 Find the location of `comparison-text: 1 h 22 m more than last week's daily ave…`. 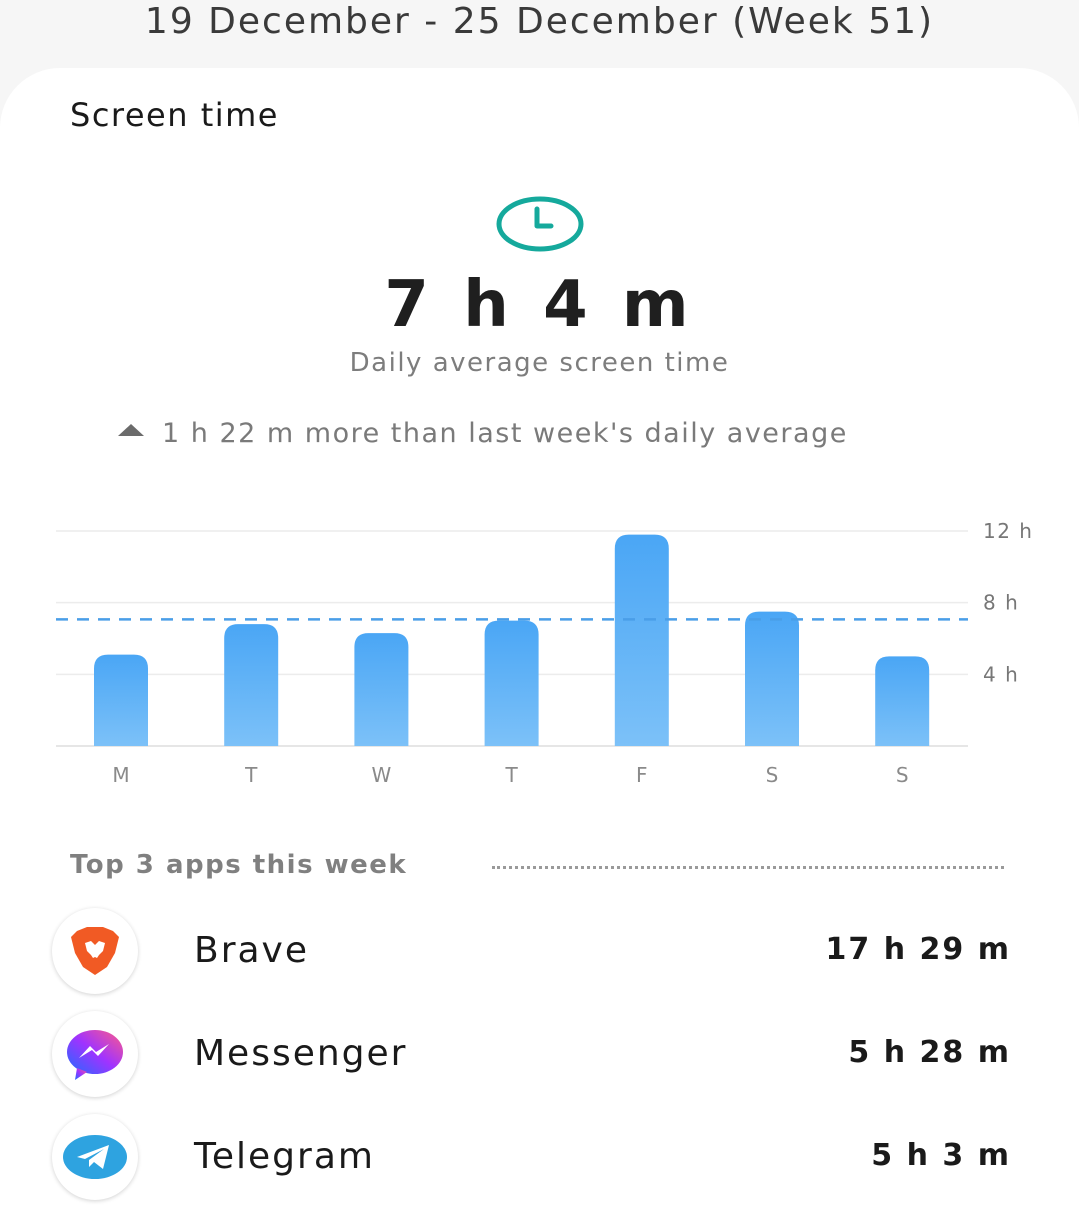

comparison-text: 1 h 22 m more than last week's daily ave… is located at coordinates (505, 433).